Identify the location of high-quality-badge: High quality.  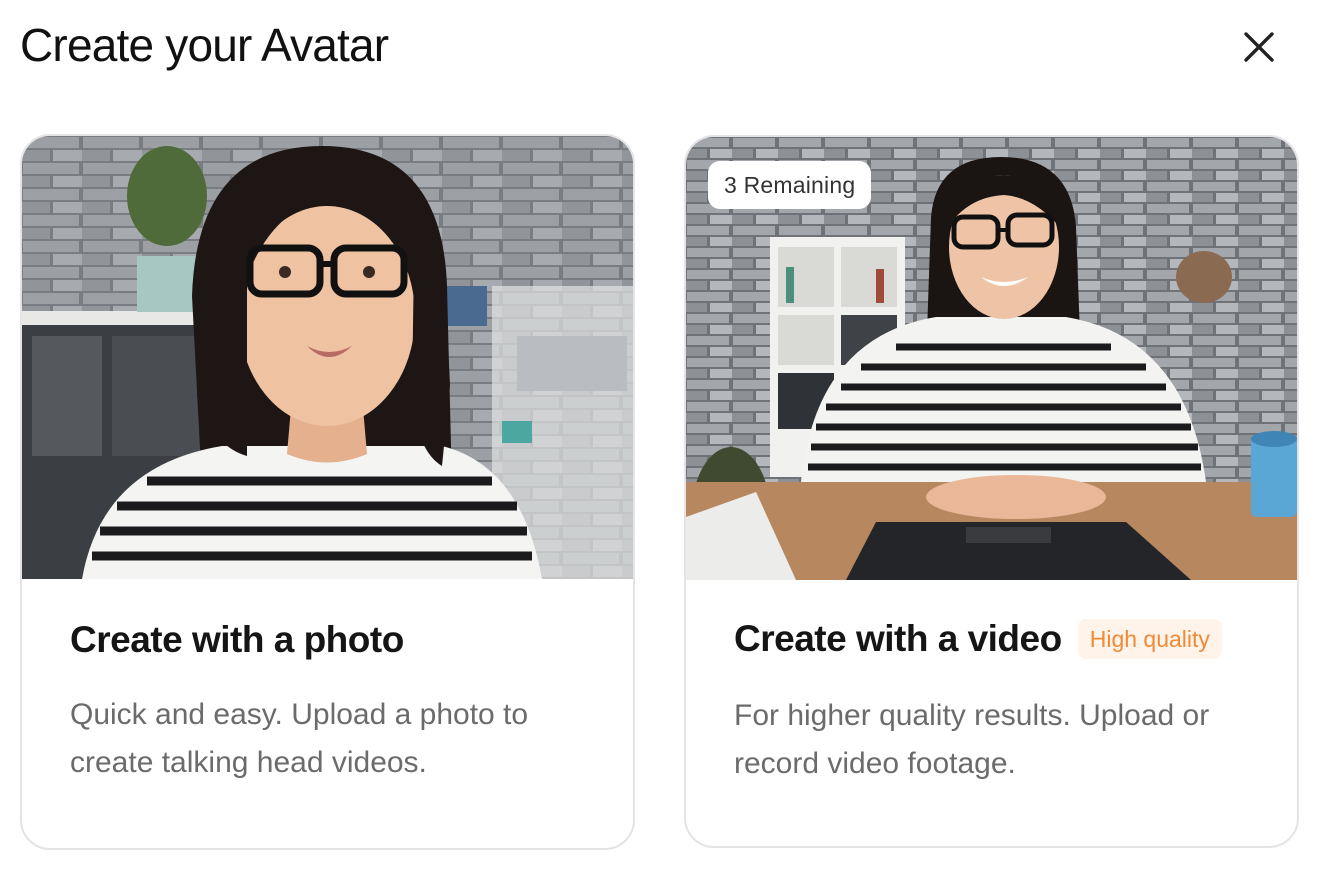
(1149, 639).